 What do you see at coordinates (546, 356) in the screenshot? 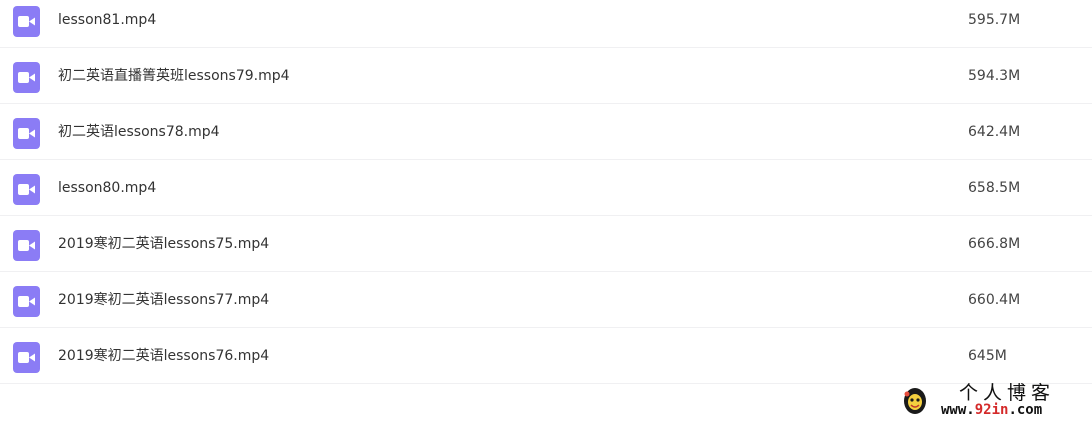
I see `file-row: 2019寒初二英语lessons76.mp4 645M` at bounding box center [546, 356].